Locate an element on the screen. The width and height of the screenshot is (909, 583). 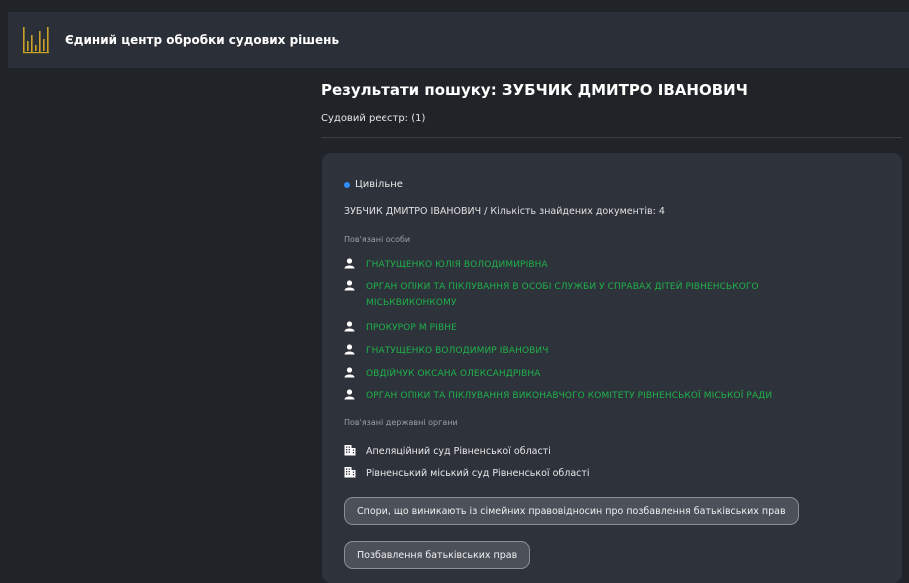
related-persons-label: Пов'язані особи is located at coordinates (377, 239).